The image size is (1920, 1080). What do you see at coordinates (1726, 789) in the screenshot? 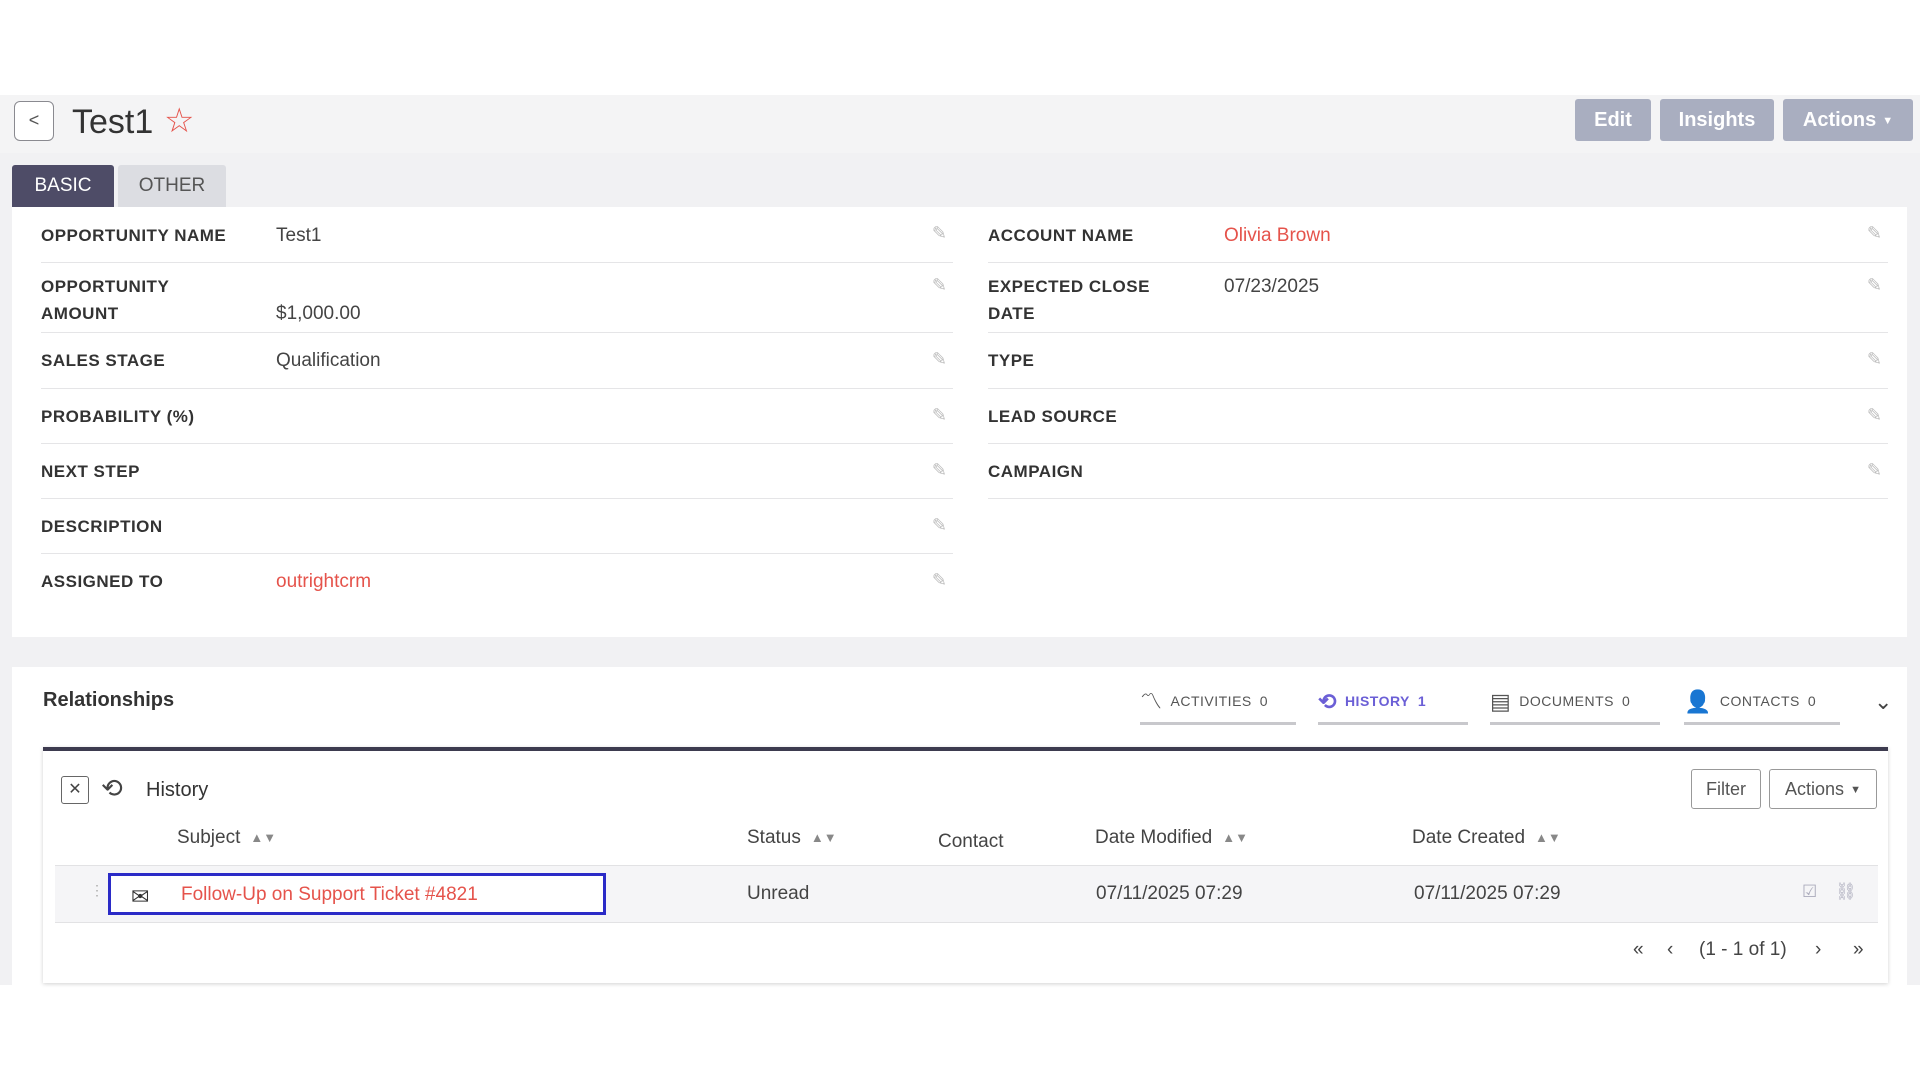
I see `filter-button: Filter` at bounding box center [1726, 789].